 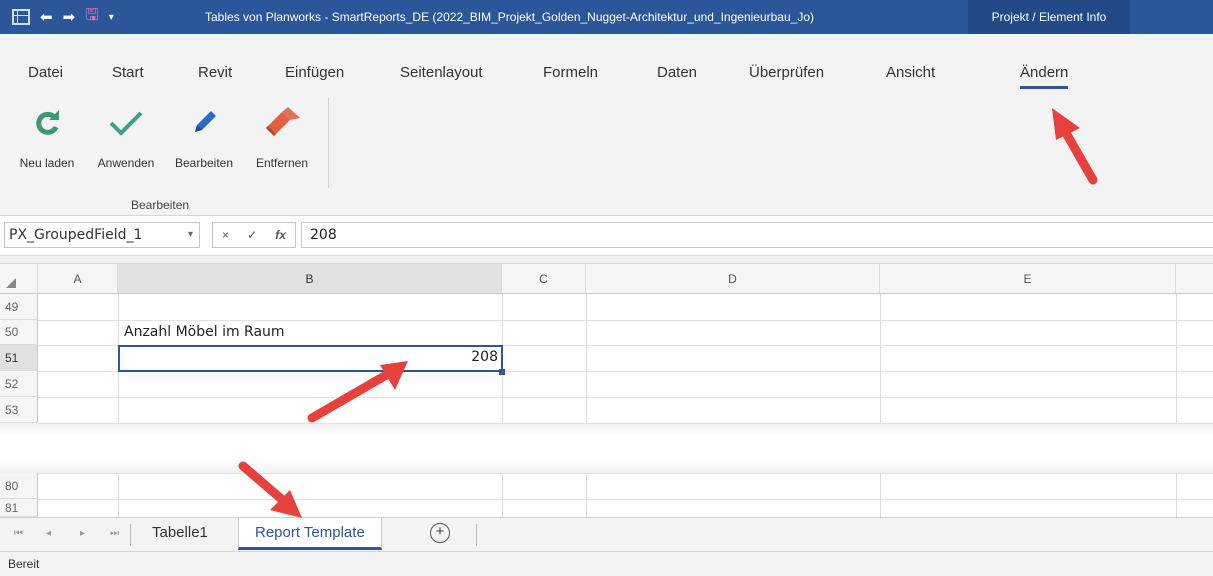 I want to click on first-sheet-icon: ⏮, so click(x=18, y=533).